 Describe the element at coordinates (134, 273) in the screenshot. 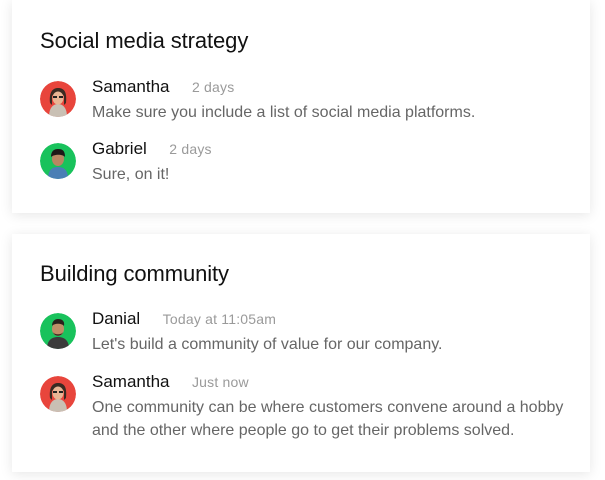

I see `thread-title: Building community` at that location.